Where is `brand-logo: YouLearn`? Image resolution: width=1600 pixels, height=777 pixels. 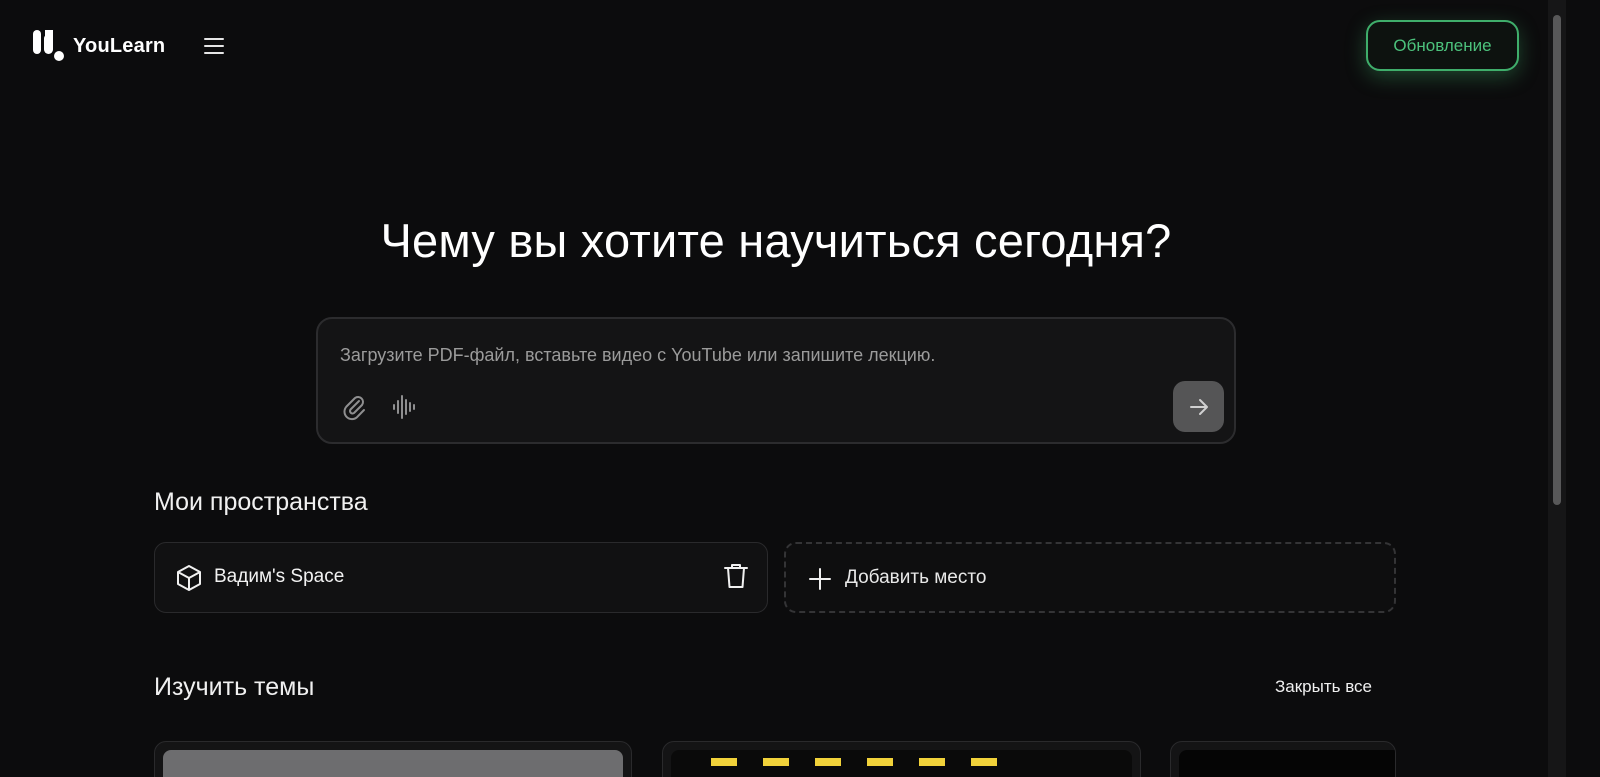 brand-logo: YouLearn is located at coordinates (98, 46).